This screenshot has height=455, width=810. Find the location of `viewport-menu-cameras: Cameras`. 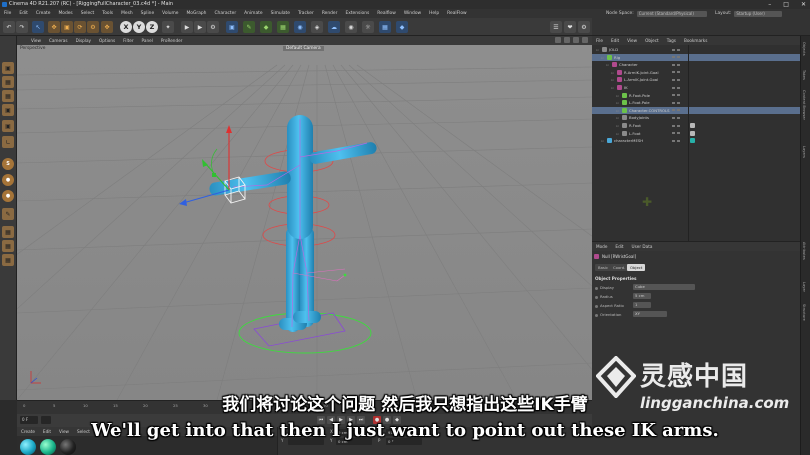

viewport-menu-cameras: Cameras is located at coordinates (58, 40).